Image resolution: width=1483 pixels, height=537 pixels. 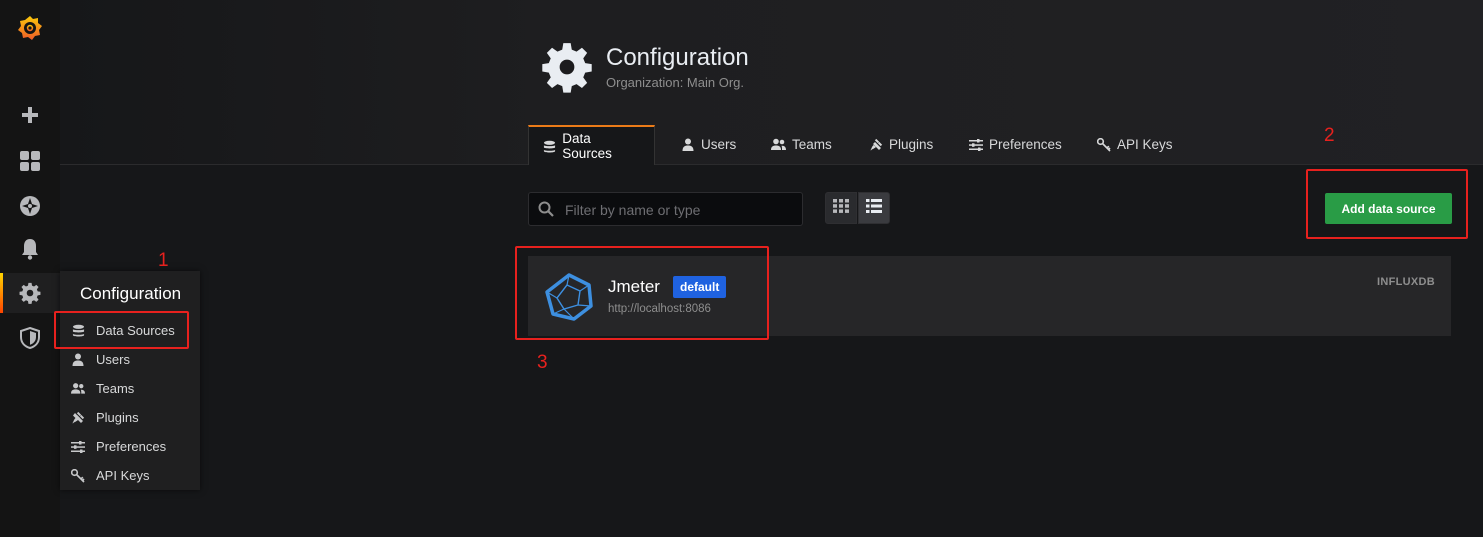 I want to click on submenu-item-users: Users, so click(x=130, y=359).